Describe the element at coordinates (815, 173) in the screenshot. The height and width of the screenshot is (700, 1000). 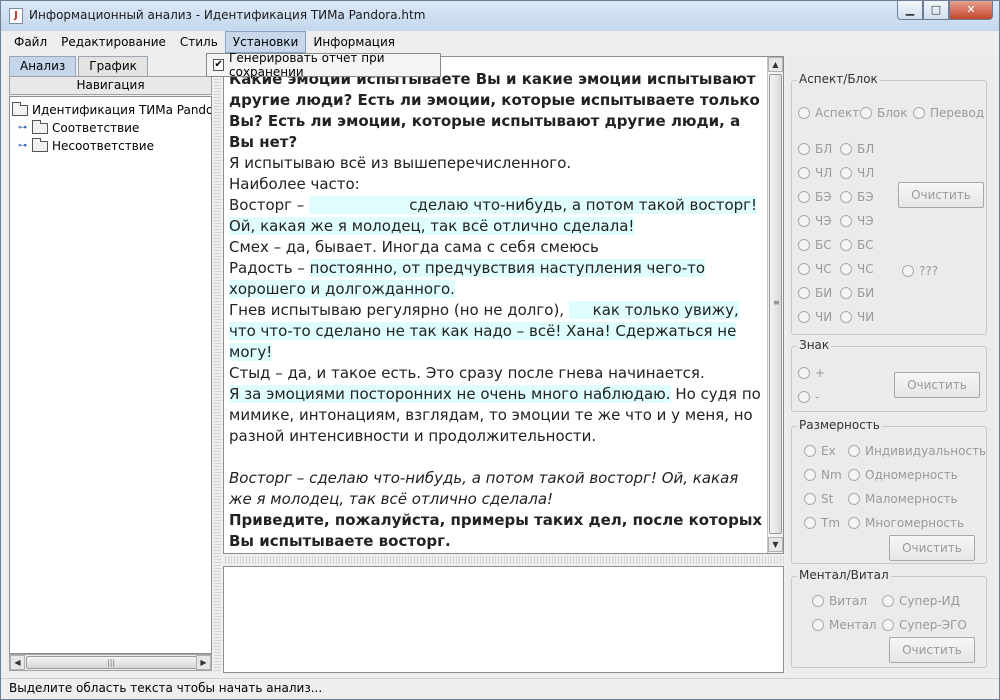
I see `radio-aspect-1-chl: ЧЛ` at that location.